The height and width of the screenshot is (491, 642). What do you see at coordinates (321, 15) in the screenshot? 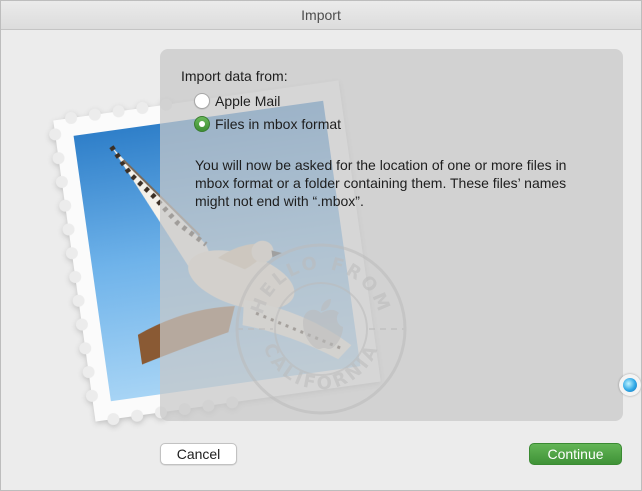
I see `window-title: Import` at bounding box center [321, 15].